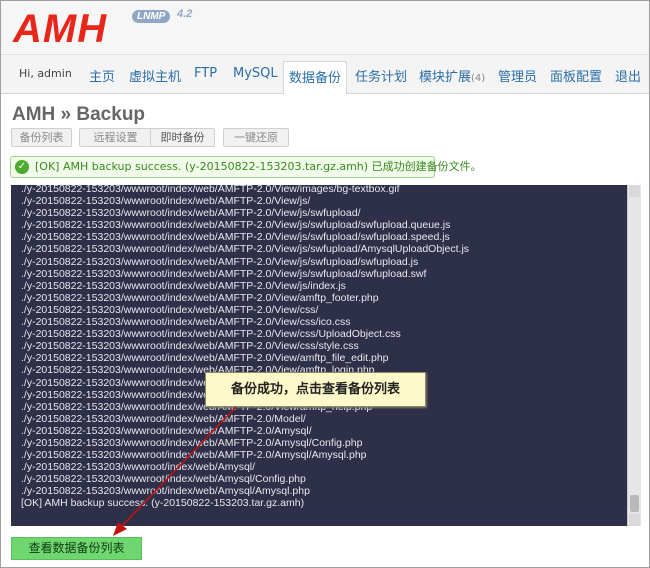 The height and width of the screenshot is (568, 650). What do you see at coordinates (628, 75) in the screenshot?
I see `nav-logout: 退出` at bounding box center [628, 75].